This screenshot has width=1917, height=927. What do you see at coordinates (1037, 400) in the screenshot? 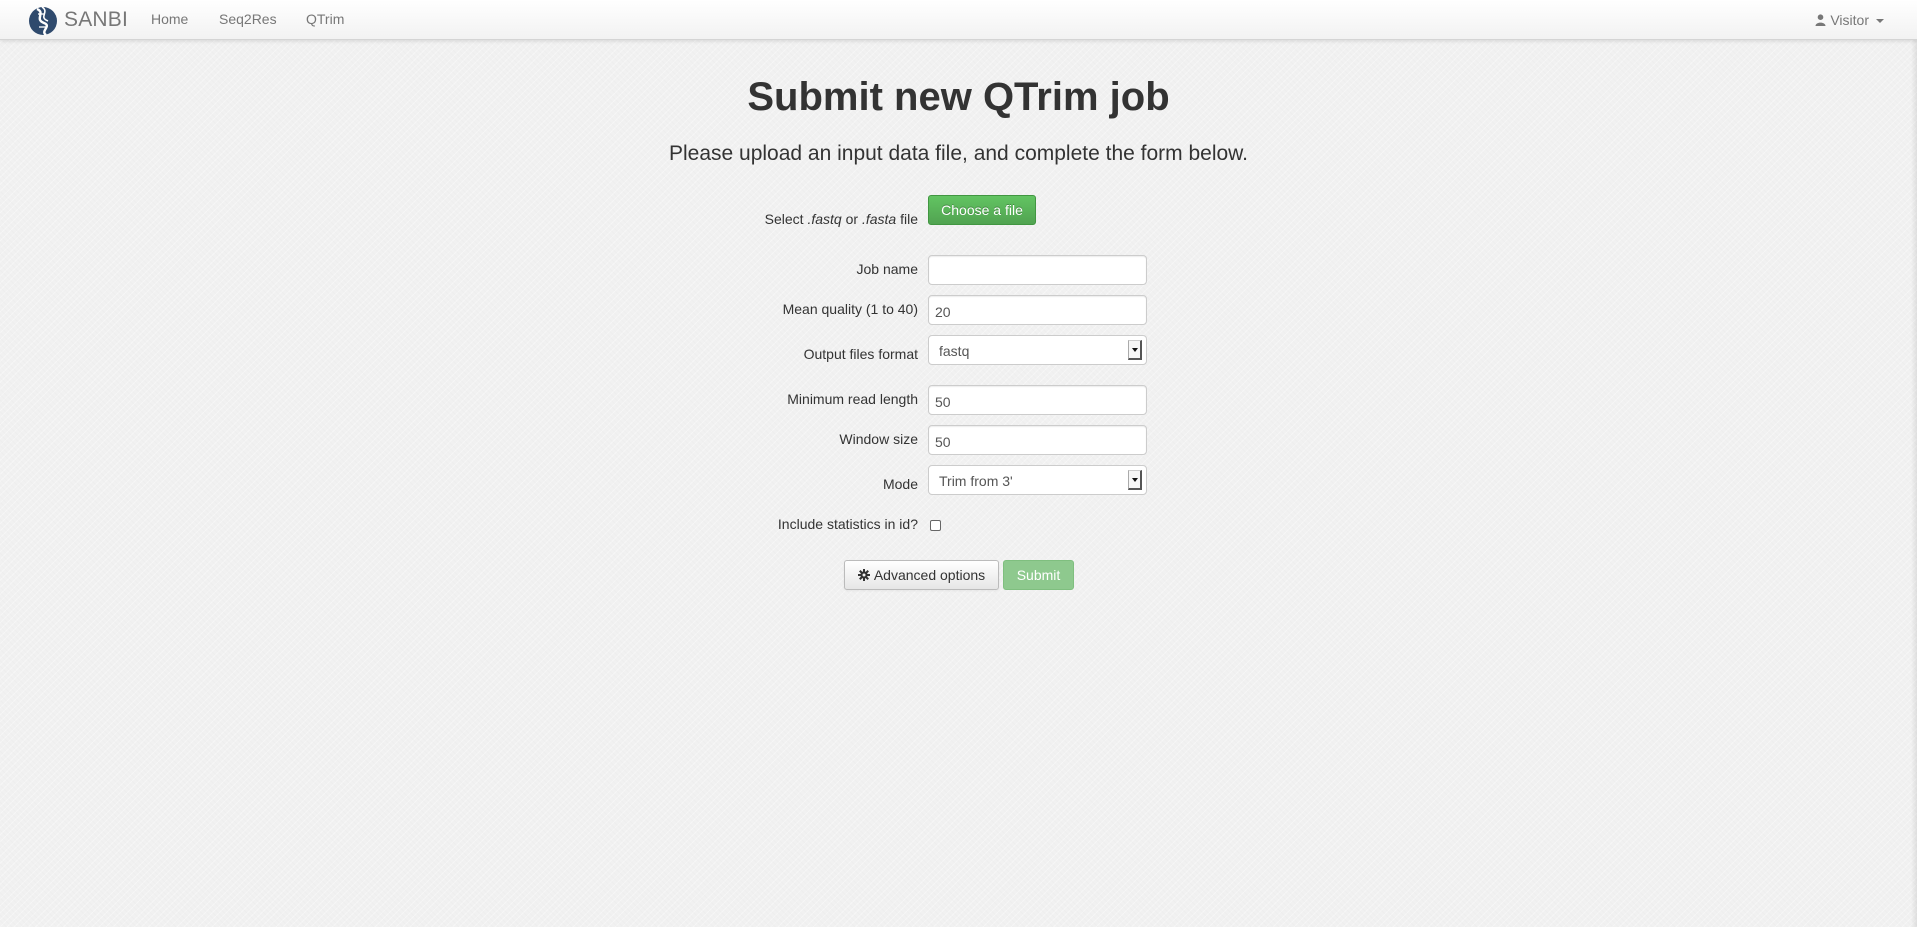
I see `min-read-length-input` at bounding box center [1037, 400].